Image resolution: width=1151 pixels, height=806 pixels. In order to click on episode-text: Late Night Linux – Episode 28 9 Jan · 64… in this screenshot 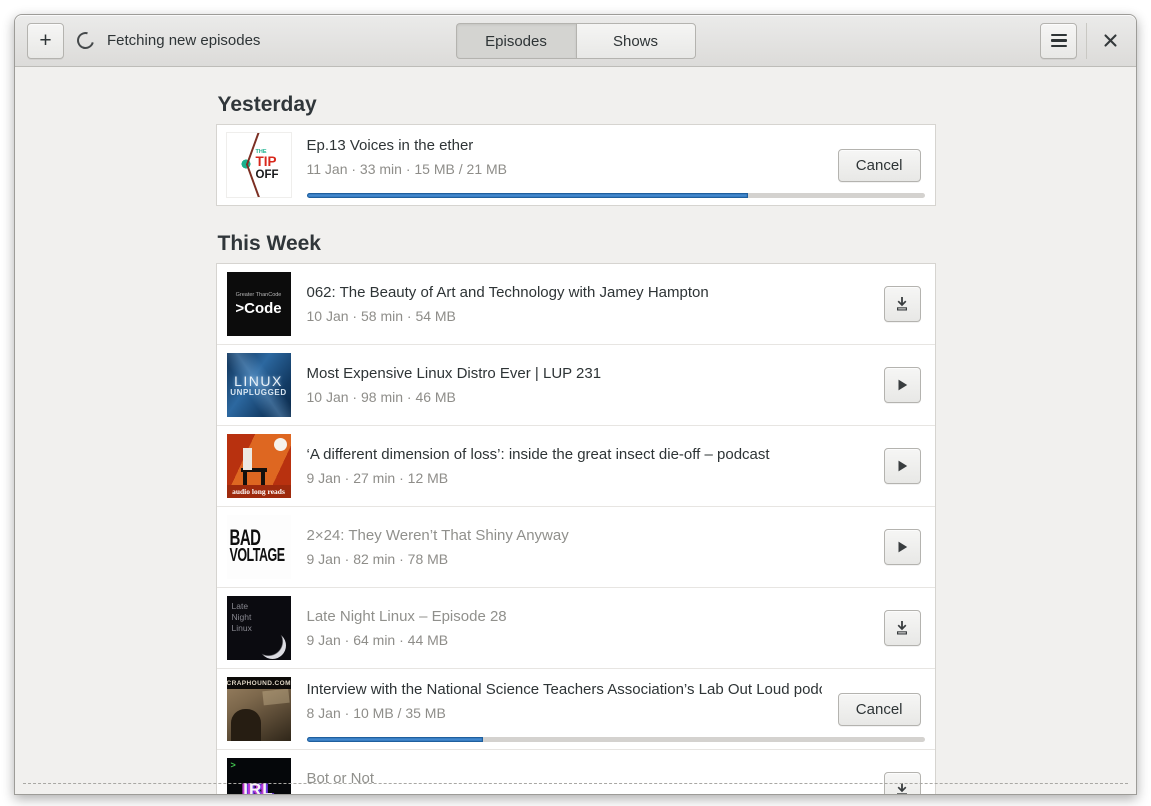, I will do `click(587, 628)`.